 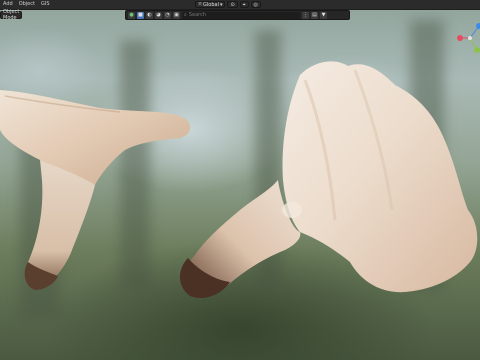 I want to click on search-icon: ⌕, so click(x=185, y=15).